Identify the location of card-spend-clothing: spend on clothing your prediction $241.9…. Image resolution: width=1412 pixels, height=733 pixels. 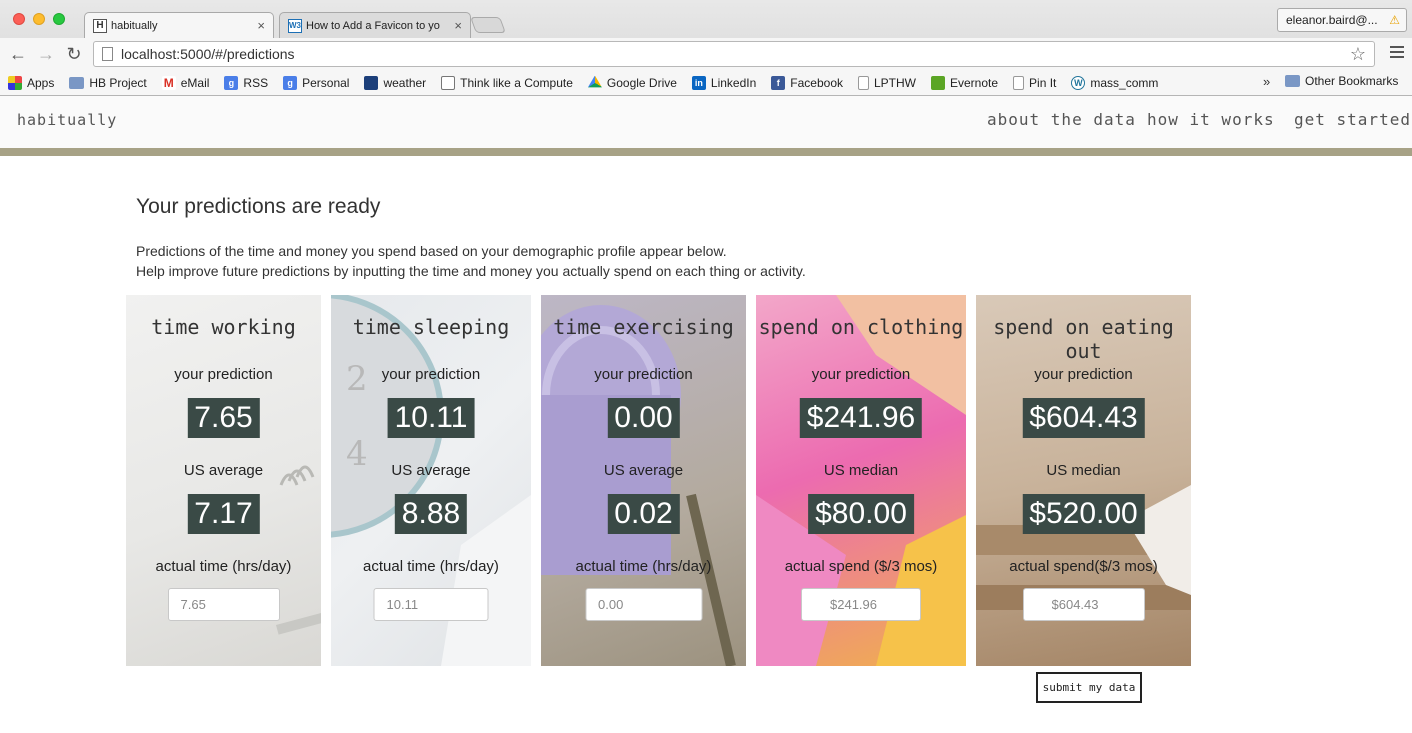
(861, 480).